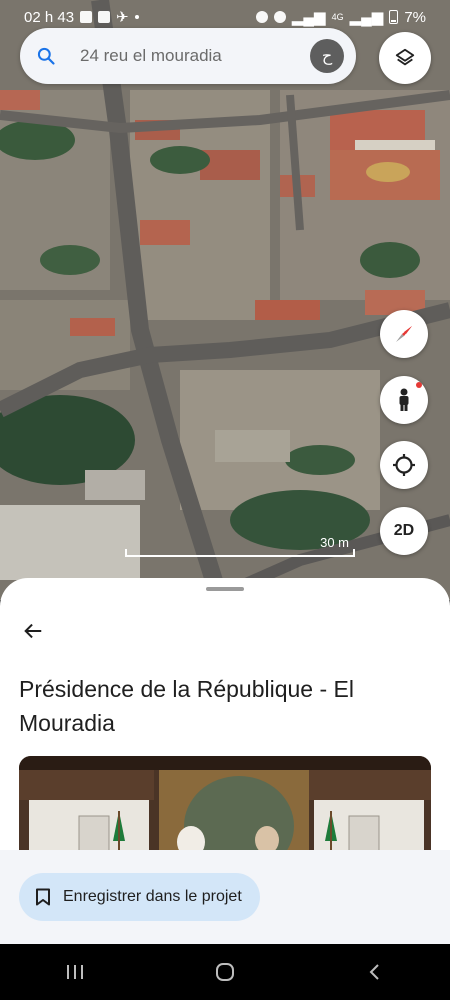 This screenshot has height=1000, width=450. What do you see at coordinates (419, 385) in the screenshot?
I see `street-view-indicator-icon` at bounding box center [419, 385].